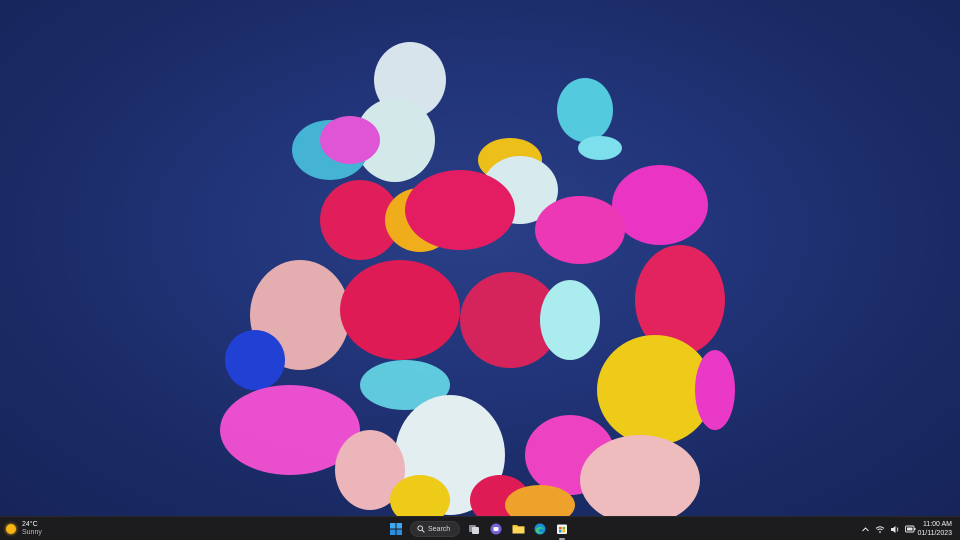 This screenshot has width=960, height=540. Describe the element at coordinates (32, 532) in the screenshot. I see `weather-condition: Sunny` at that location.